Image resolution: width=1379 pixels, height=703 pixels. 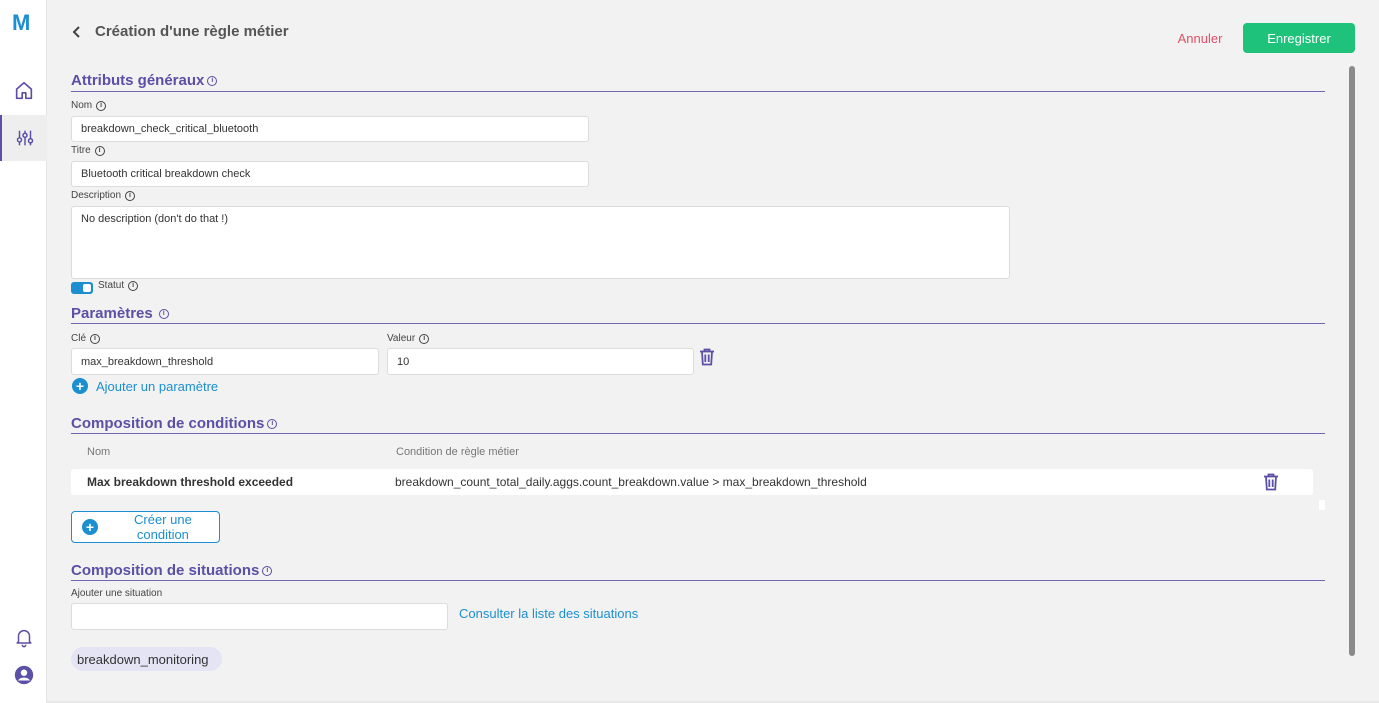 I want to click on description-label: Description i, so click(x=103, y=195).